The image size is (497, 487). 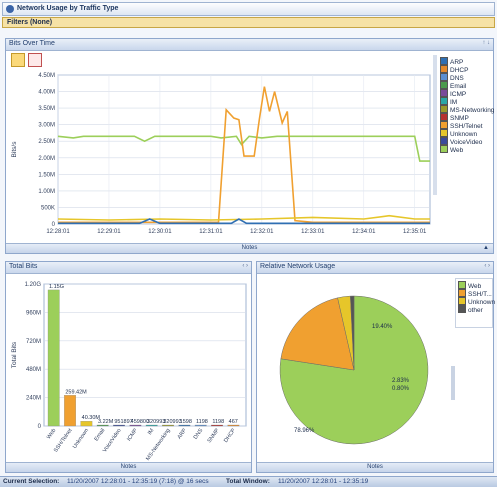 I want to click on y-tick-label: 1.00M, so click(x=46, y=192).